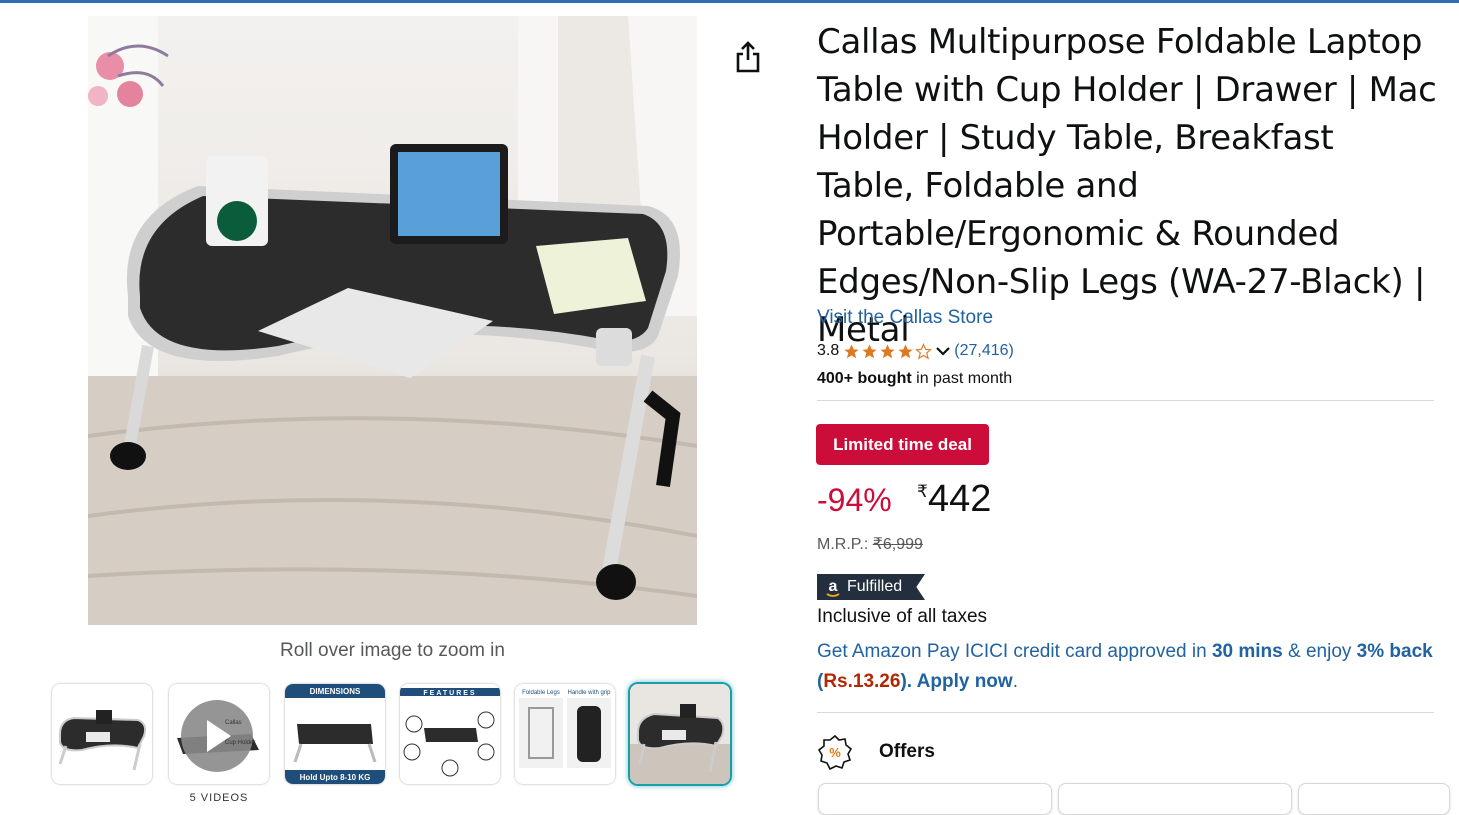  Describe the element at coordinates (924, 350) in the screenshot. I see `star-empty-icon` at that location.